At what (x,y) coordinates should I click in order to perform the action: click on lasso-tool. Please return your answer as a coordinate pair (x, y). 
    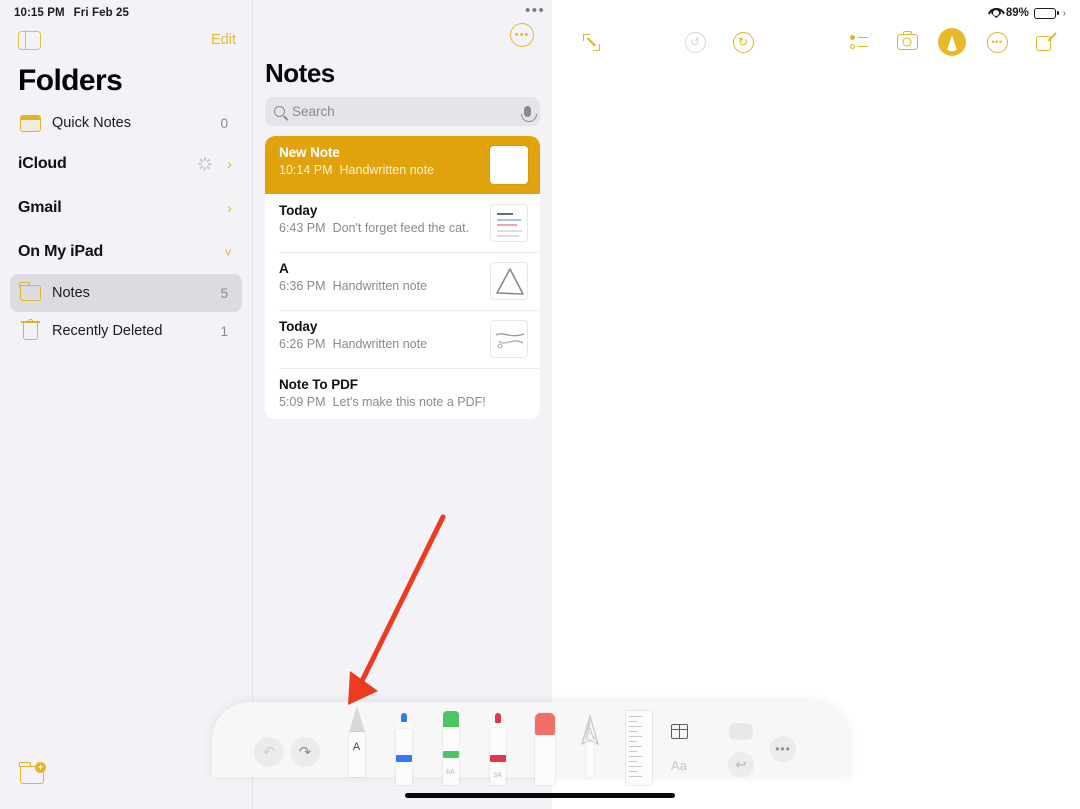
    Looking at the image, I should click on (591, 740).